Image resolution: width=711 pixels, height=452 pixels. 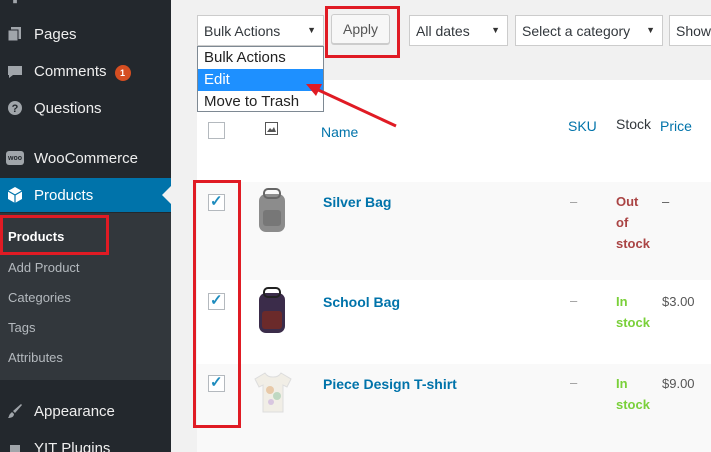 I want to click on active-indicator, so click(x=166, y=195).